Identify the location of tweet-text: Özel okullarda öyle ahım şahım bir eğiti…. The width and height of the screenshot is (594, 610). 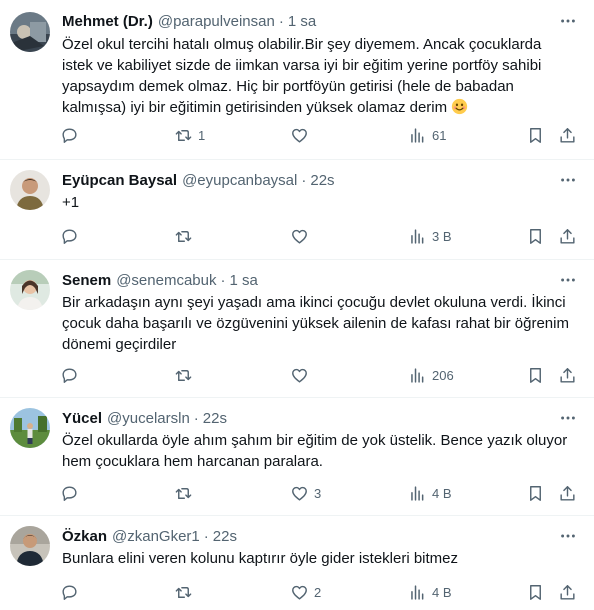
(315, 451).